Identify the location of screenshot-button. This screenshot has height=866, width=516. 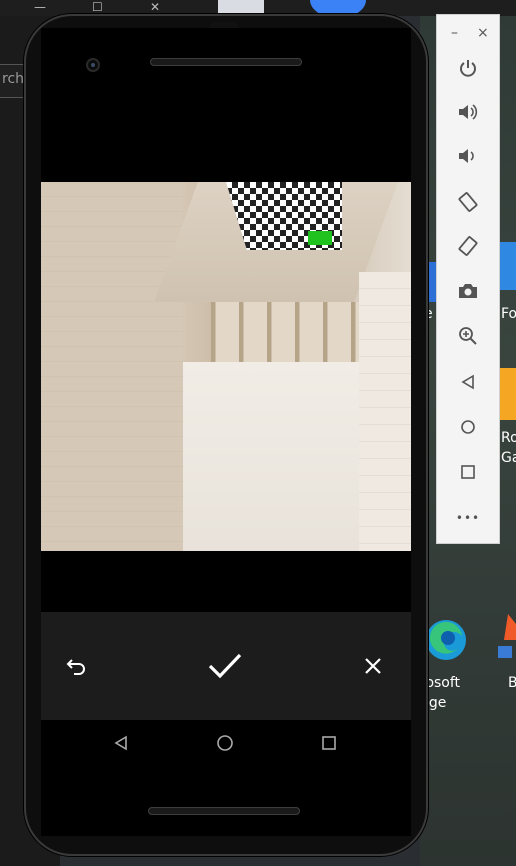
(468, 291).